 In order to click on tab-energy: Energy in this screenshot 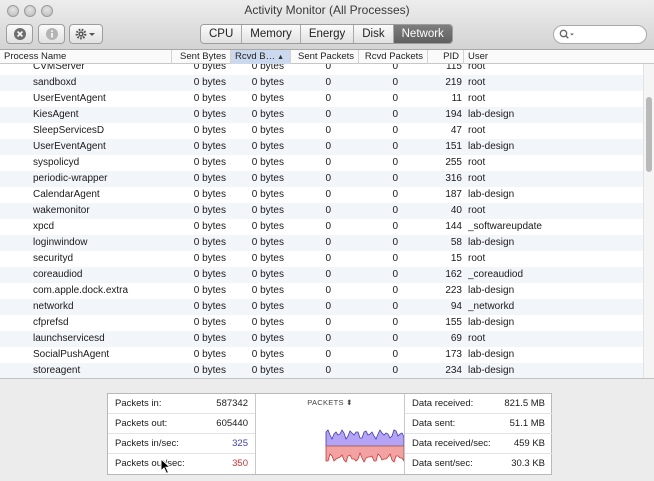, I will do `click(327, 34)`.